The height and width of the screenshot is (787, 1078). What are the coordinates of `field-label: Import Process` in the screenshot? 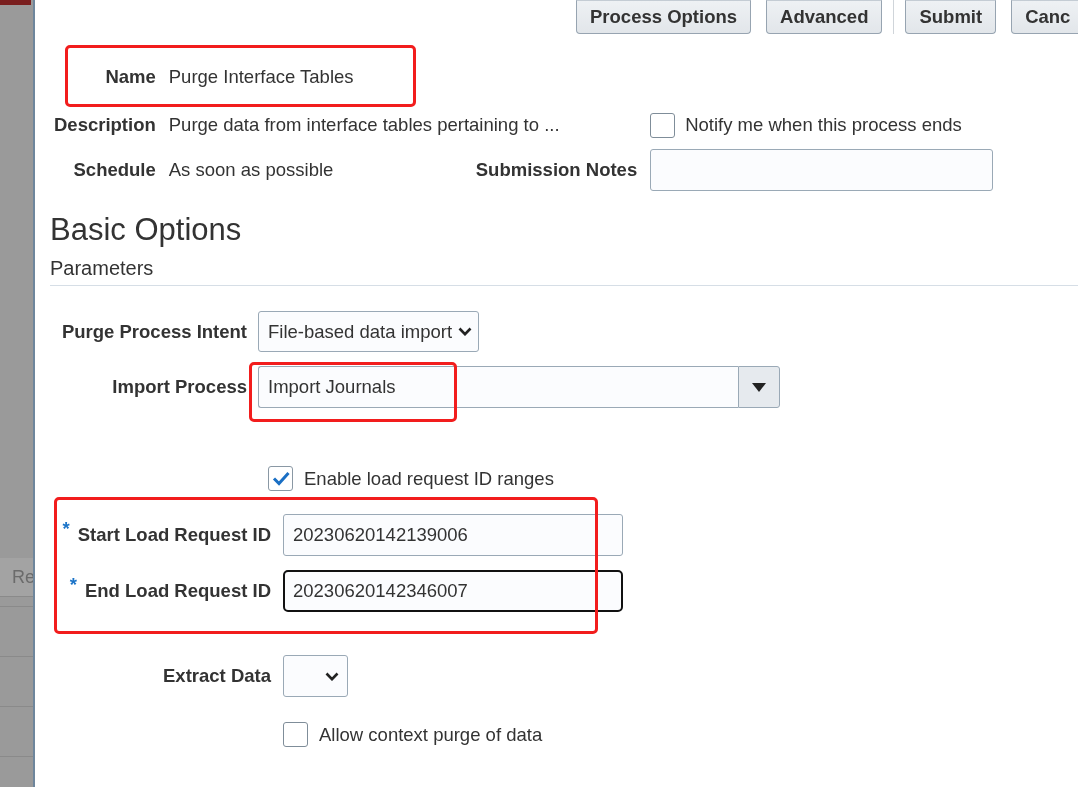 It's located at (179, 387).